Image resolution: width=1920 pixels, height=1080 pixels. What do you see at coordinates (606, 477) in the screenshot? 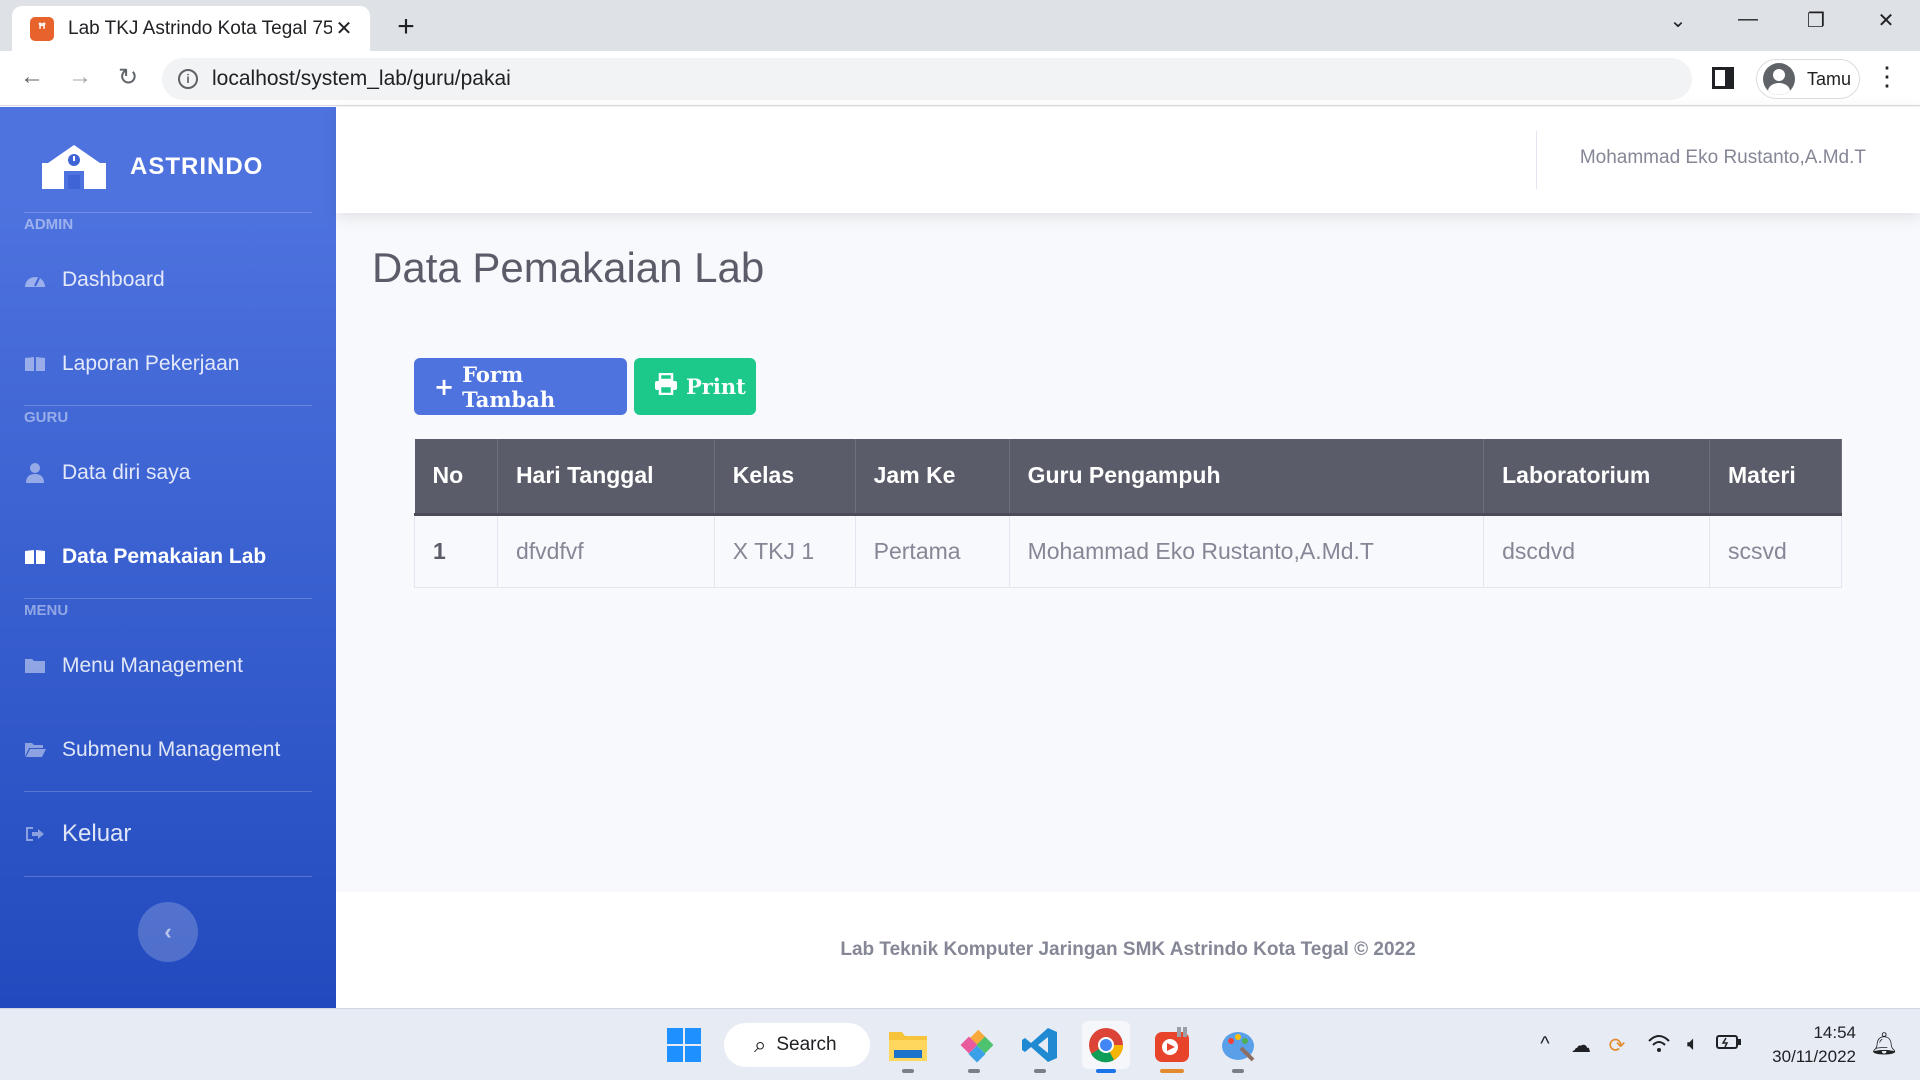
I see `column-header: Hari Tanggal` at bounding box center [606, 477].